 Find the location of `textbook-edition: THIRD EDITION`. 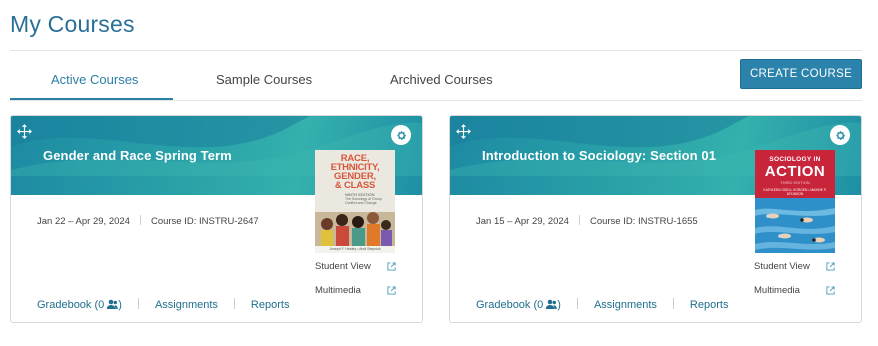

textbook-edition: THIRD EDITION is located at coordinates (795, 182).